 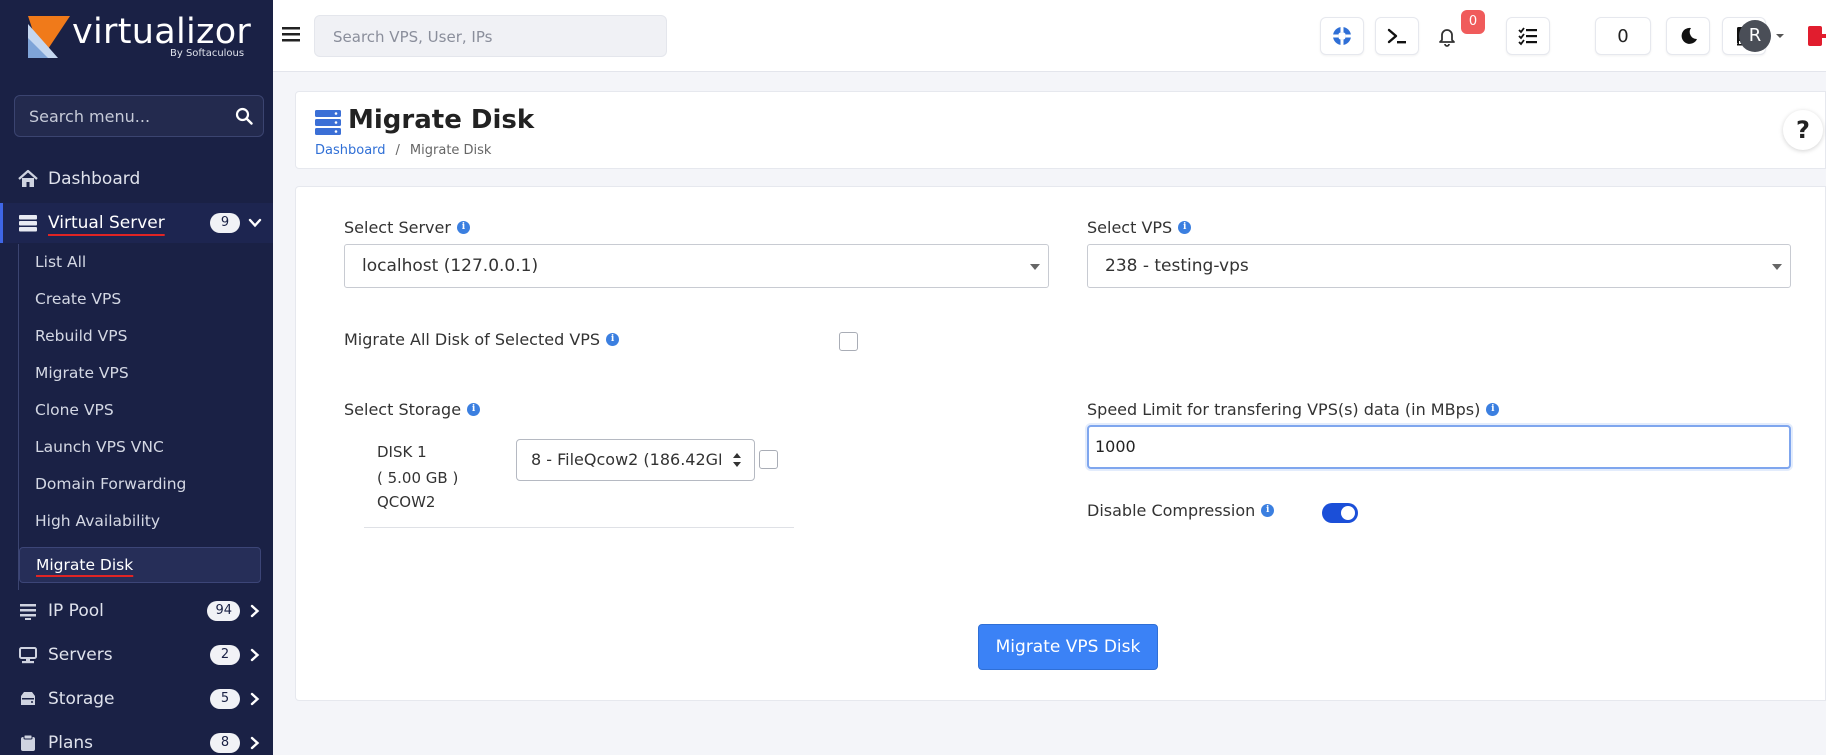 What do you see at coordinates (579, 527) in the screenshot?
I see `disk-row-divider` at bounding box center [579, 527].